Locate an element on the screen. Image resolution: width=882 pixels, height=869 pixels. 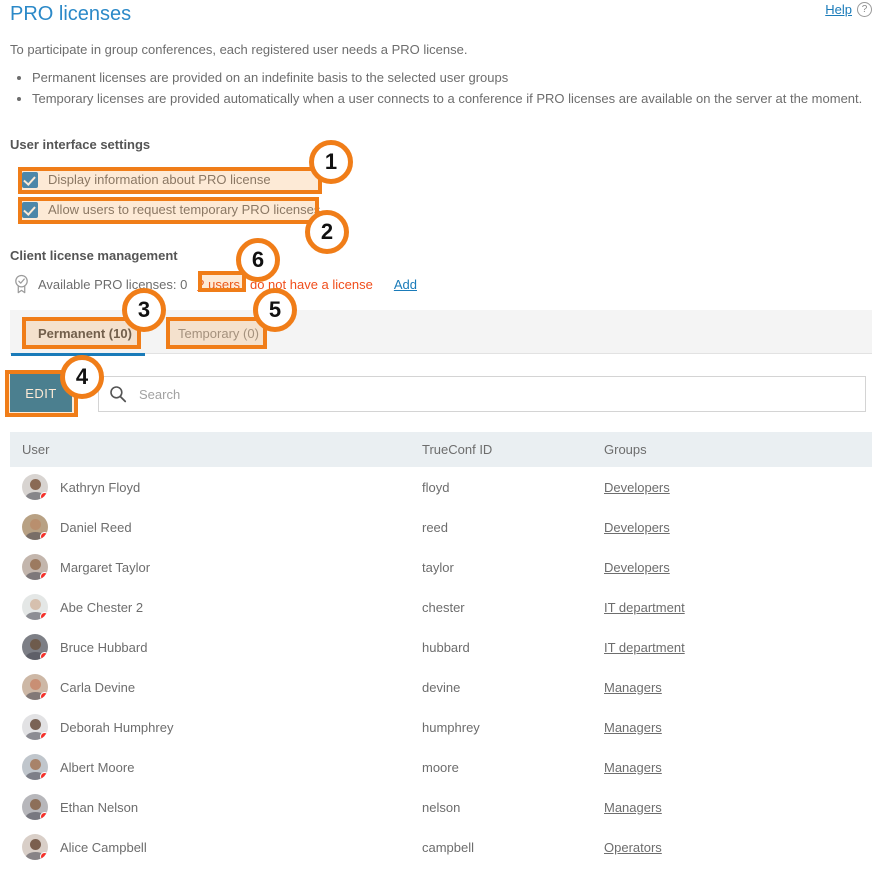
search-box is located at coordinates (482, 394).